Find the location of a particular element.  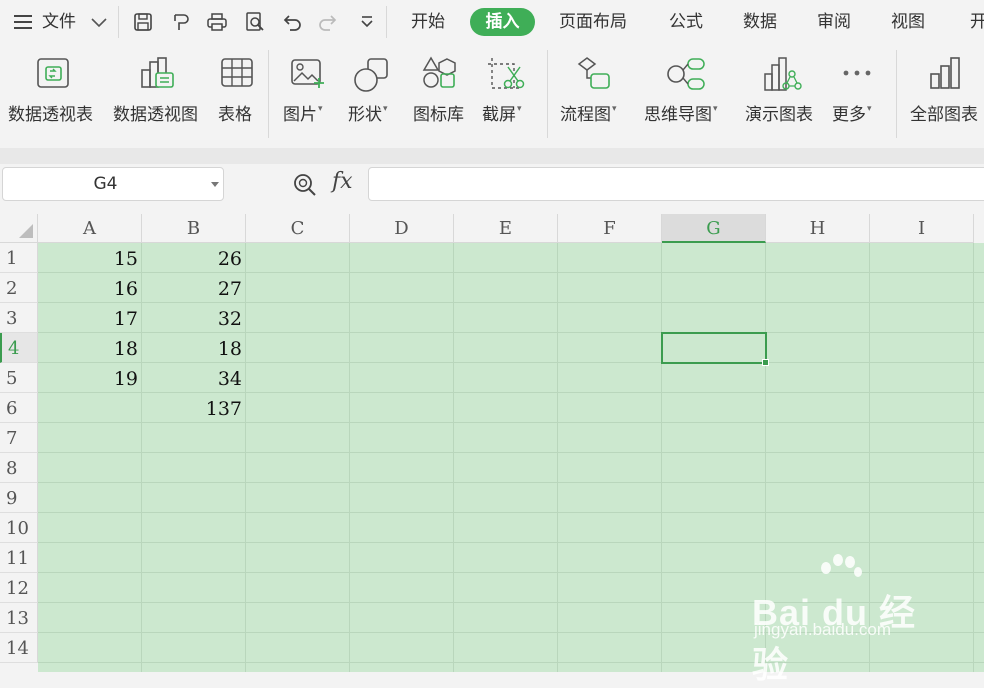

more-button: 更多▾ is located at coordinates (859, 96).